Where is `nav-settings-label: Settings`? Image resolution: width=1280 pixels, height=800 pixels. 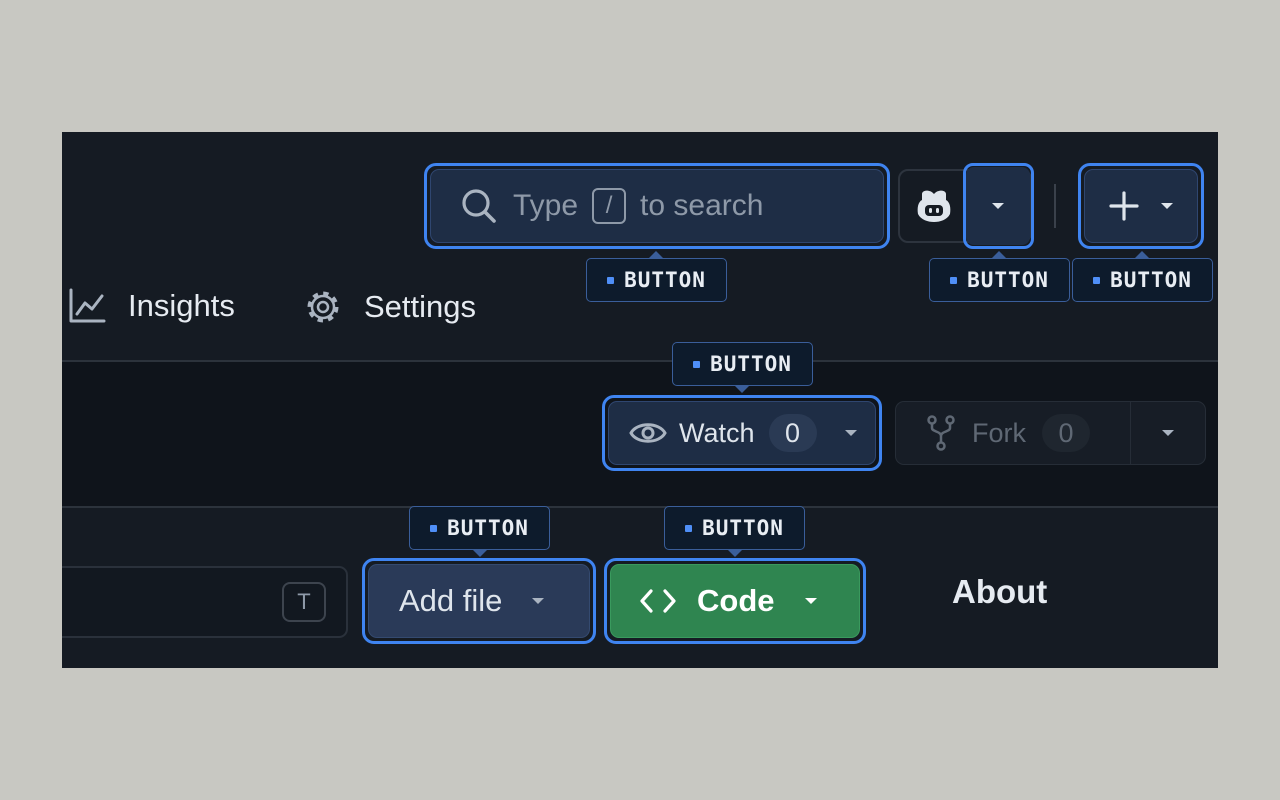 nav-settings-label: Settings is located at coordinates (420, 306).